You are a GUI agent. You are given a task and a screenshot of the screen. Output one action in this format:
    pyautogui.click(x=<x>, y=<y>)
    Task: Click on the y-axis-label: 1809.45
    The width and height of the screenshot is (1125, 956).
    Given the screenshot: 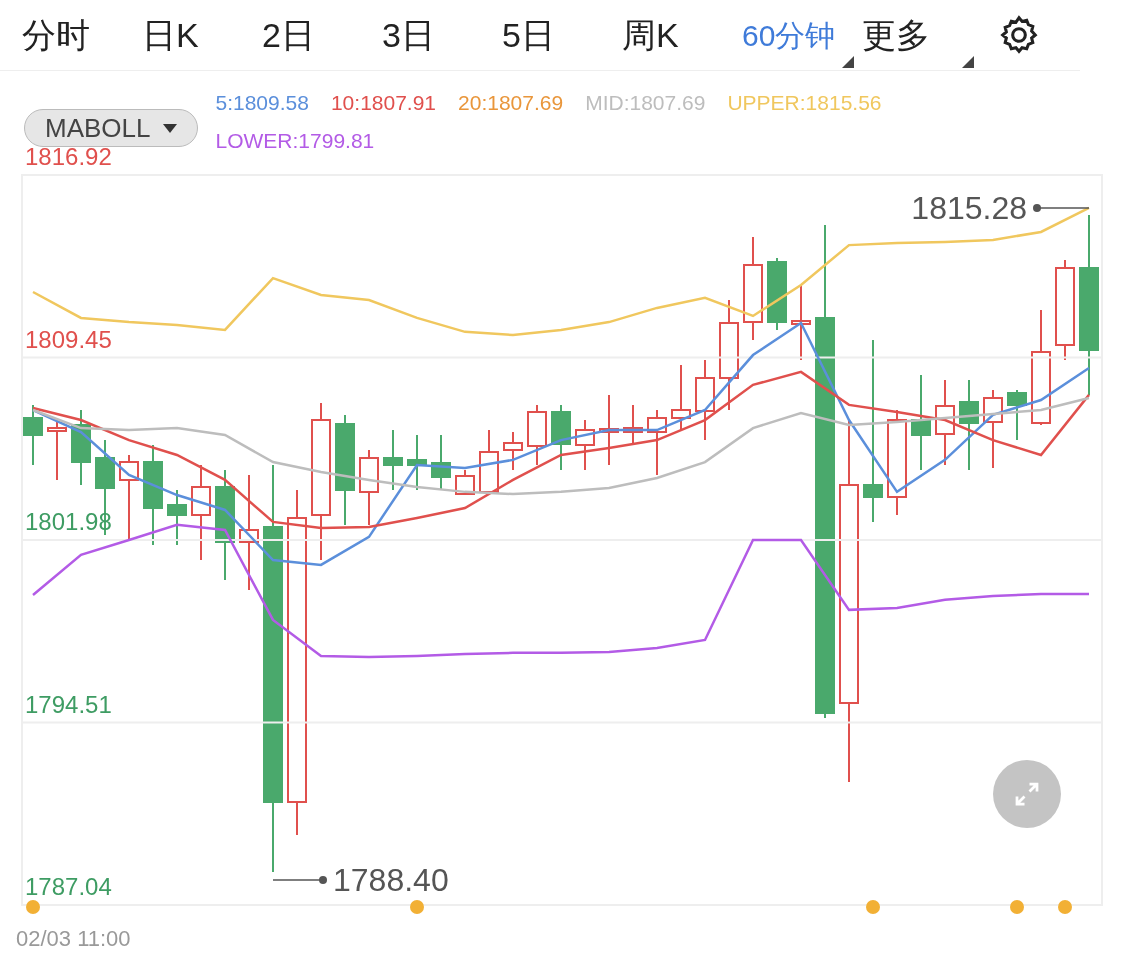 What is the action you would take?
    pyautogui.click(x=68, y=339)
    